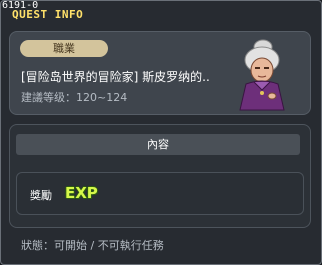  What do you see at coordinates (158, 144) in the screenshot?
I see `tab-content: 內容` at bounding box center [158, 144].